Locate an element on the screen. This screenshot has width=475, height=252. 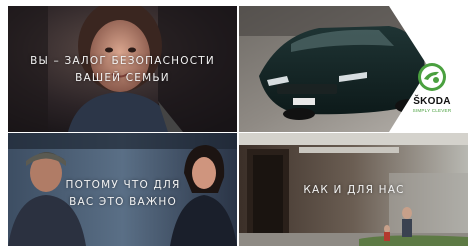
caption-girl: ВЫ – ЗАЛОГ БЕЗОПАСНОСТИ ВАШЕЙ СЕМЬИ is located at coordinates (122, 70).